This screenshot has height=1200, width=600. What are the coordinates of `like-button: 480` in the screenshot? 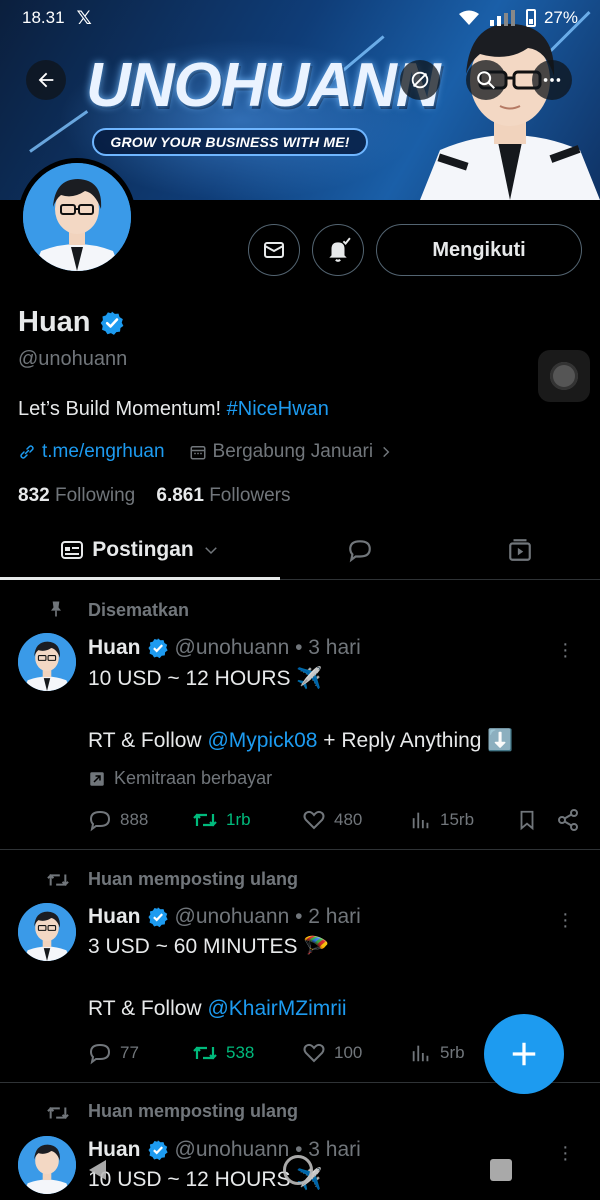 It's located at (356, 820).